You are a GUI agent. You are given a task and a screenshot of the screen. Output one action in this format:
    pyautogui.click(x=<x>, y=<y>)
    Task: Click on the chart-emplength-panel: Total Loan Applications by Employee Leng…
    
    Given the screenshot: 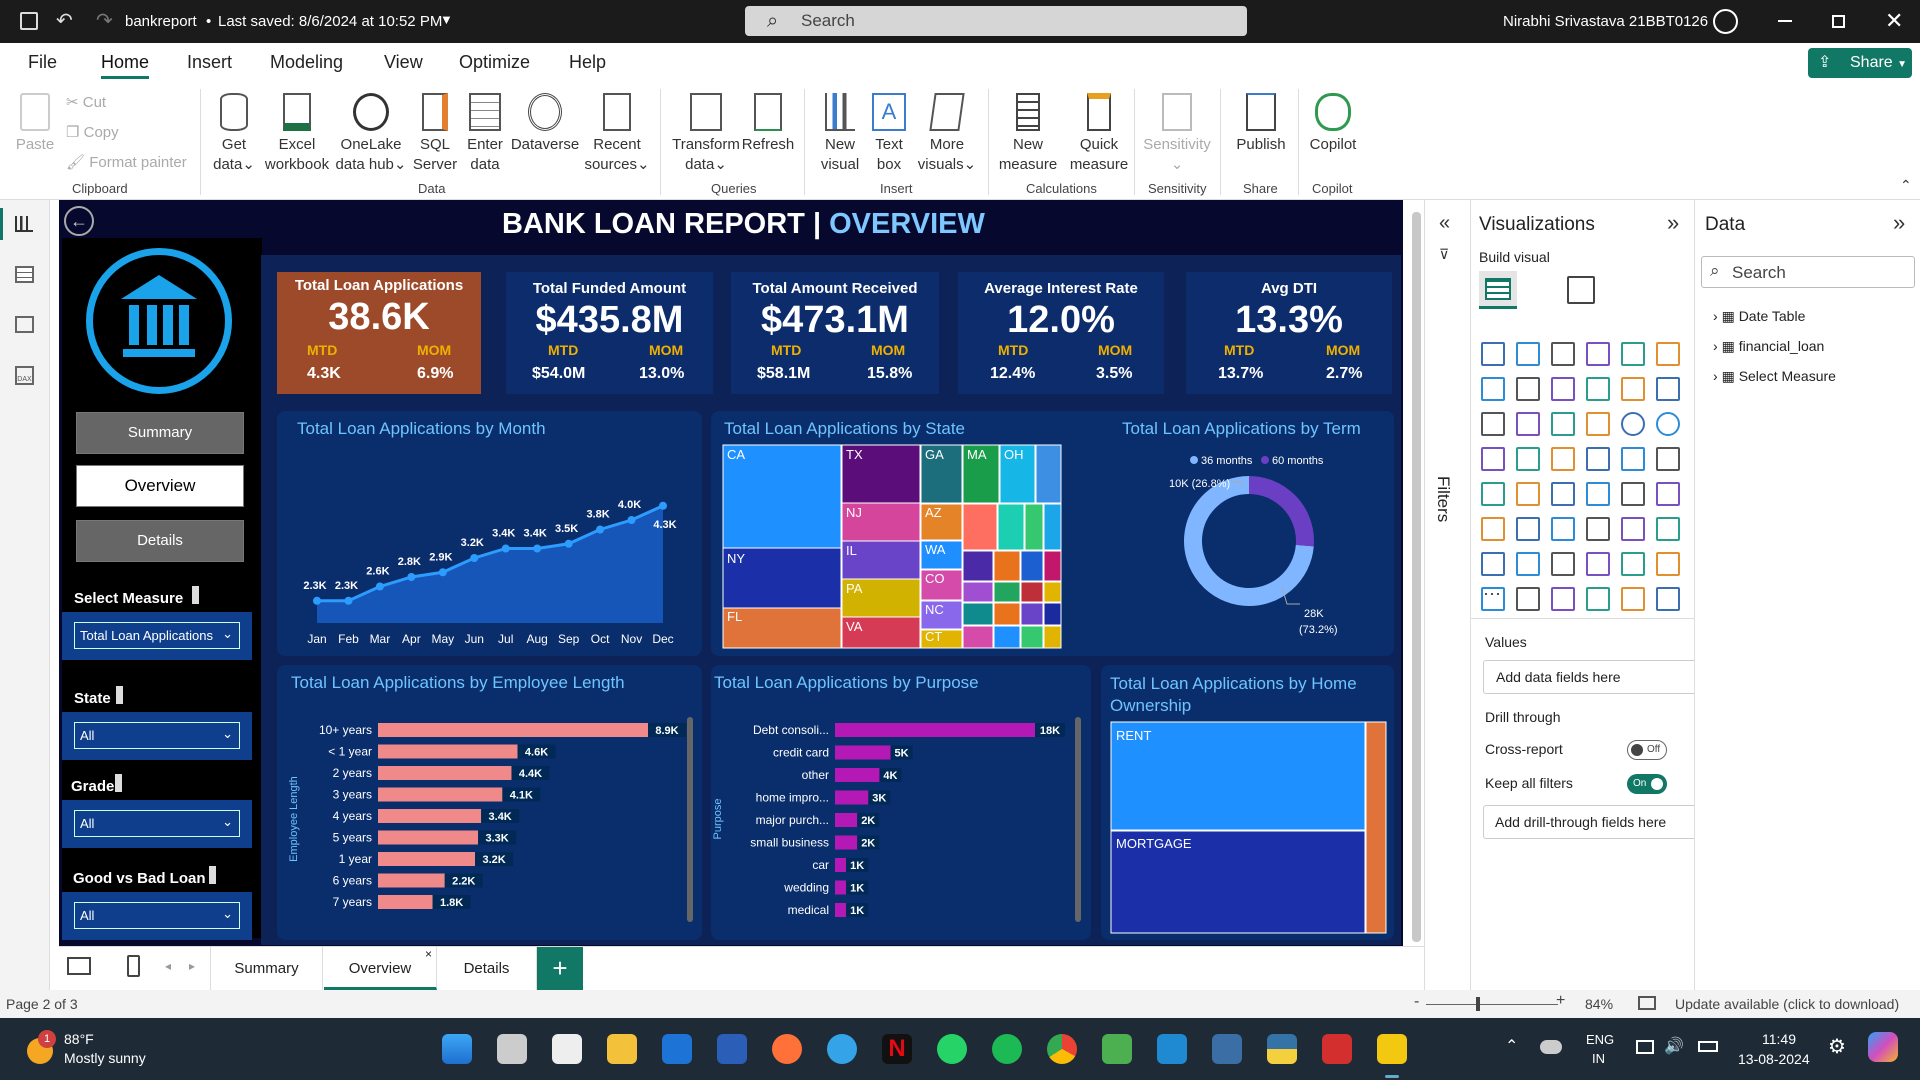 What is the action you would take?
    pyautogui.click(x=489, y=802)
    